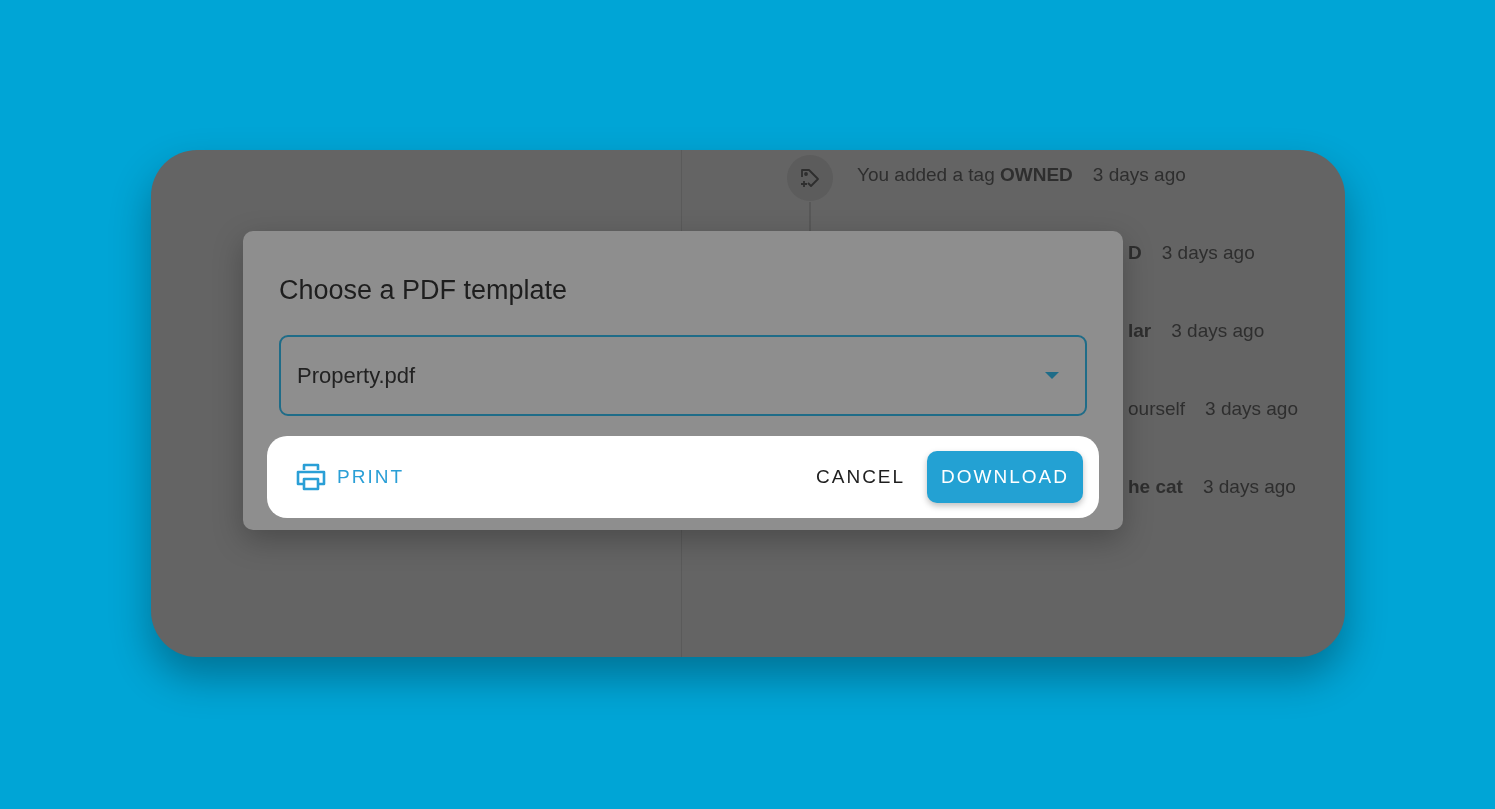  What do you see at coordinates (1052, 375) in the screenshot?
I see `caret-icon` at bounding box center [1052, 375].